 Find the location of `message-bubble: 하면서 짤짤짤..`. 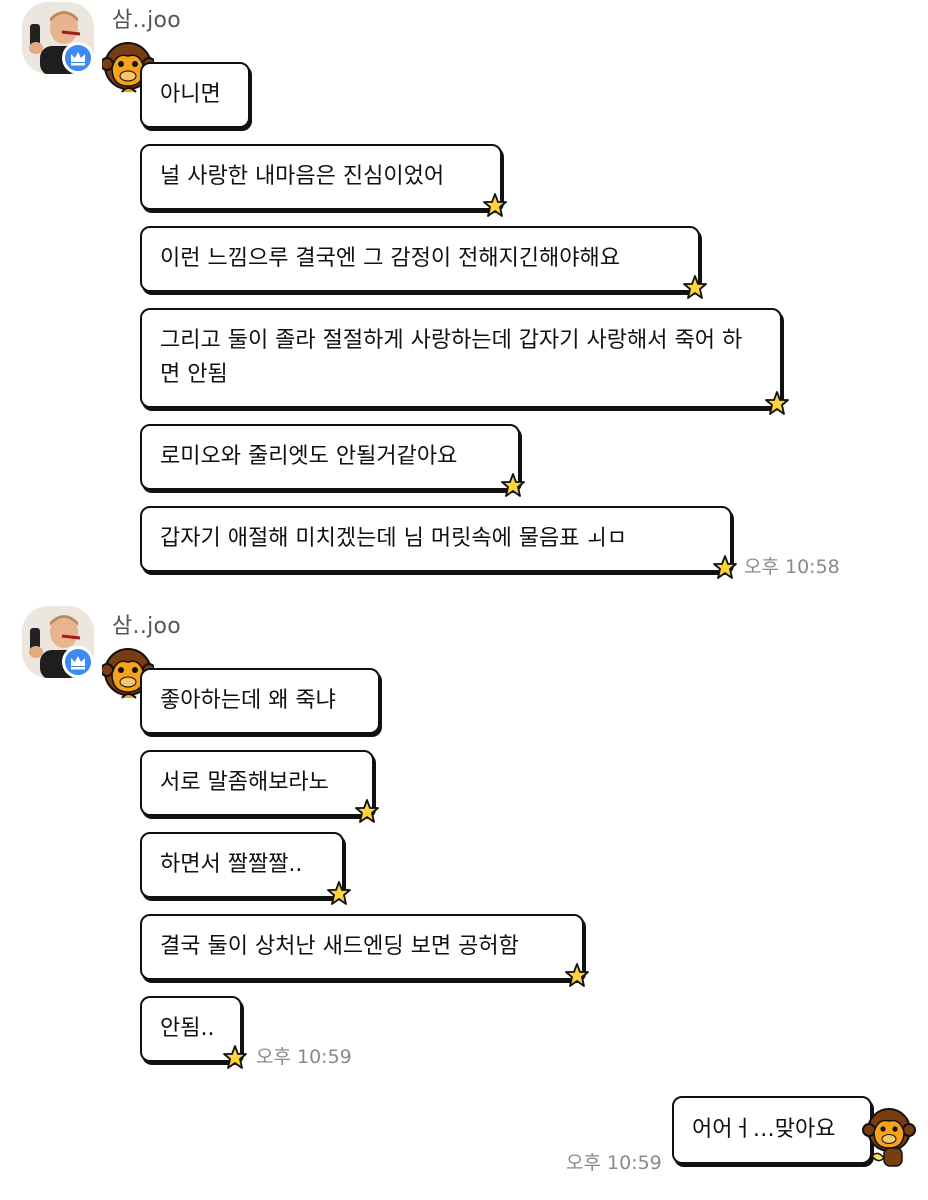

message-bubble: 하면서 짤짤짤.. is located at coordinates (242, 865).